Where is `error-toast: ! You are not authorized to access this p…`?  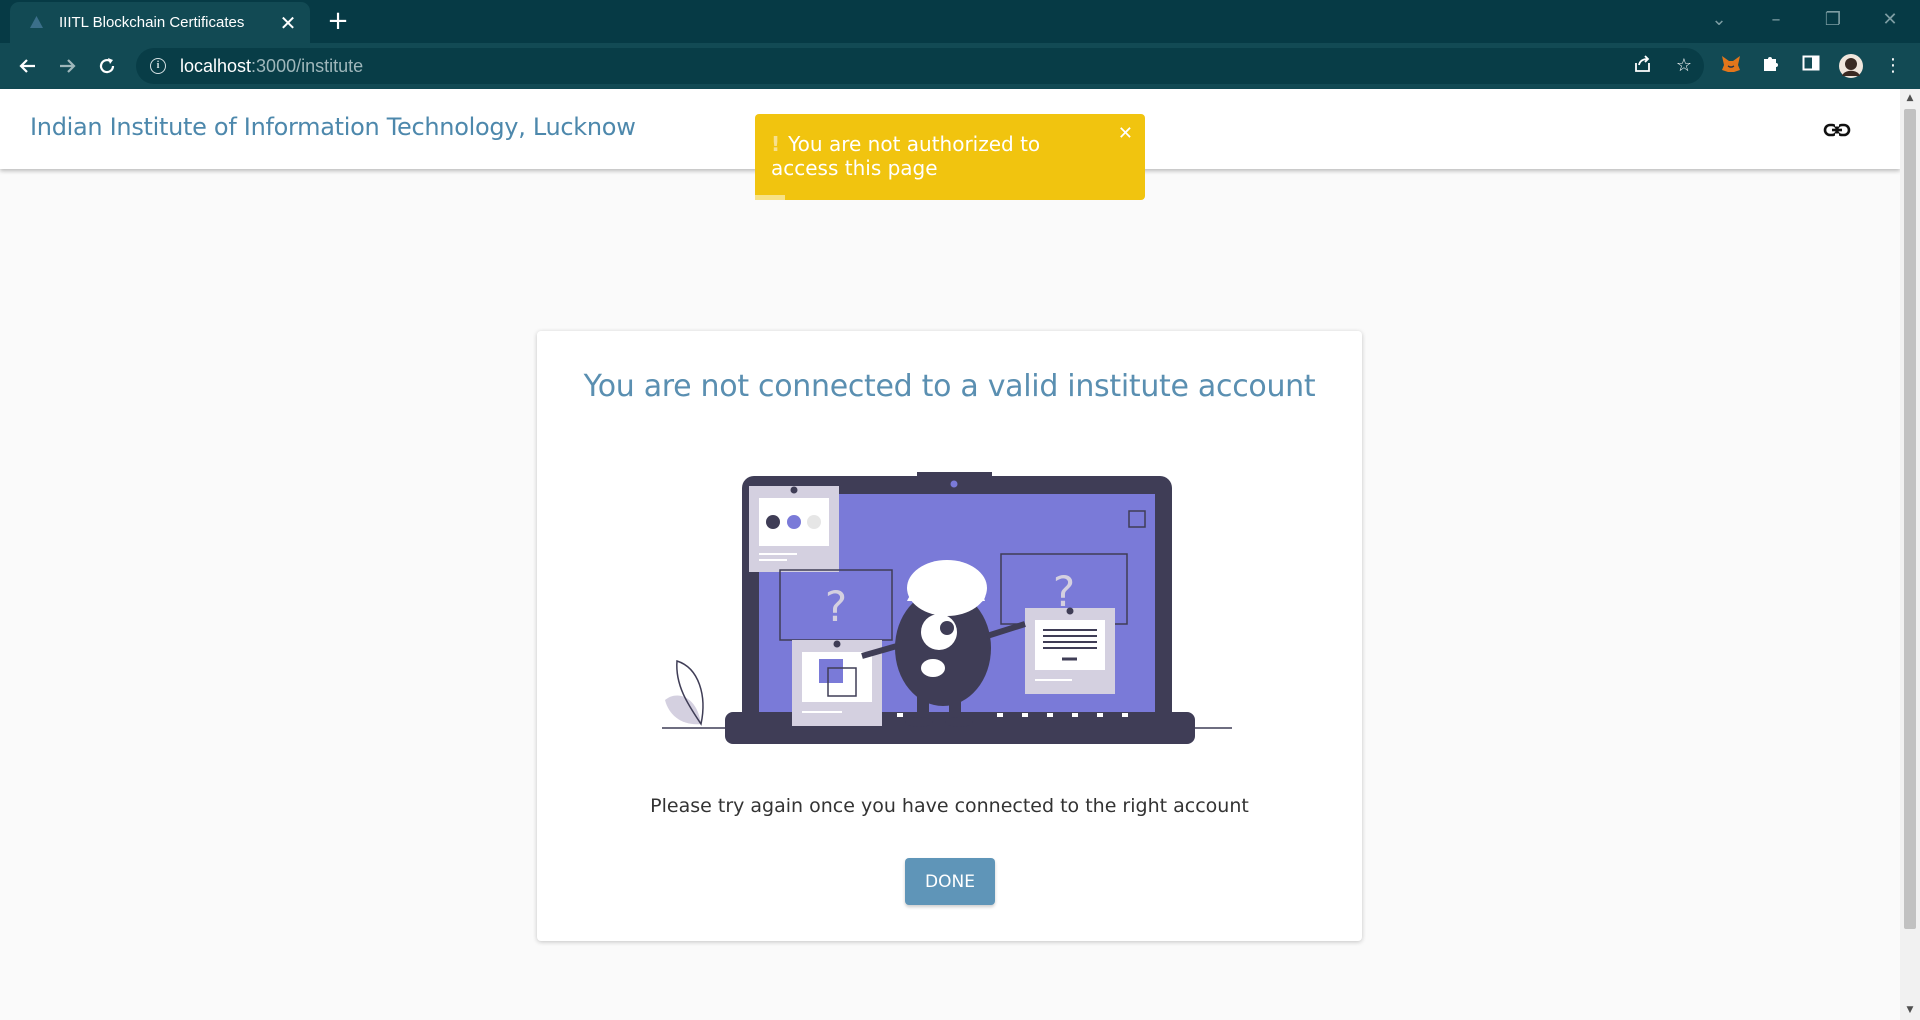
error-toast: ! You are not authorized to access this p… is located at coordinates (950, 157).